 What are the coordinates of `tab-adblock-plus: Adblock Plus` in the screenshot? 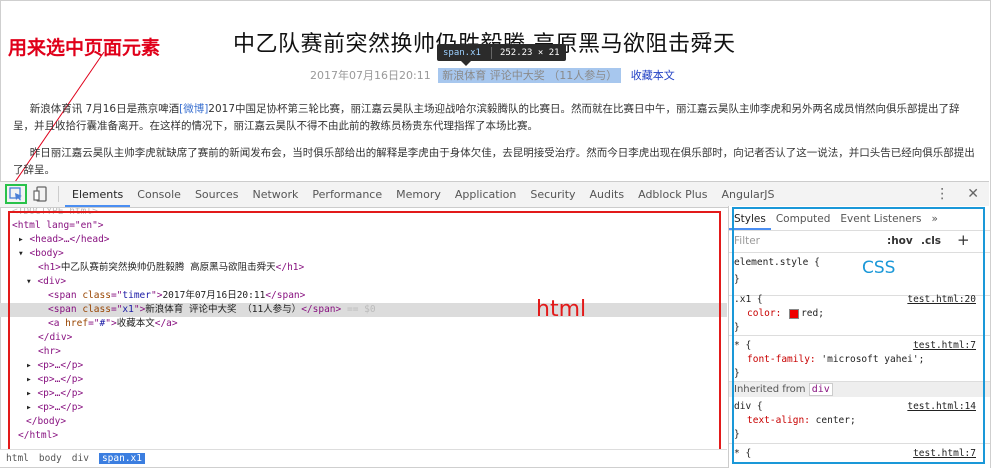 It's located at (672, 194).